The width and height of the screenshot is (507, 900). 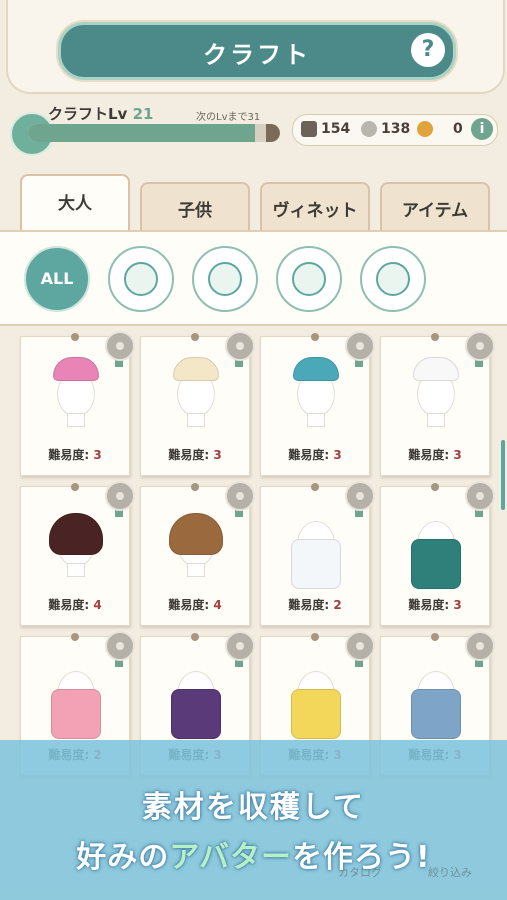 What do you see at coordinates (195, 209) in the screenshot?
I see `tab-child: 子供` at bounding box center [195, 209].